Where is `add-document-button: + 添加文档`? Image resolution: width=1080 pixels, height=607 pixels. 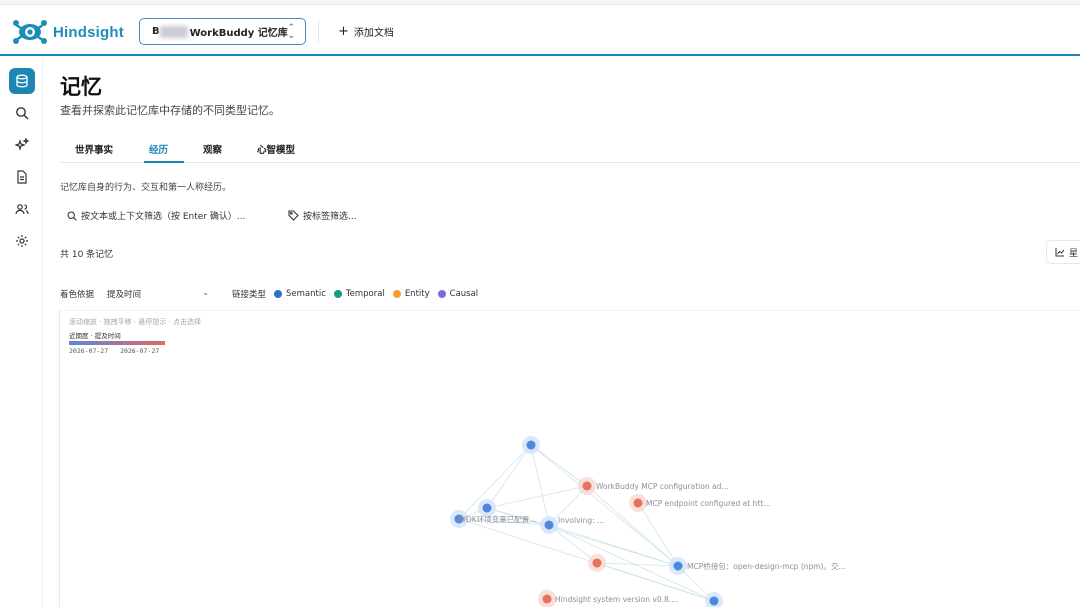 add-document-button: + 添加文档 is located at coordinates (366, 31).